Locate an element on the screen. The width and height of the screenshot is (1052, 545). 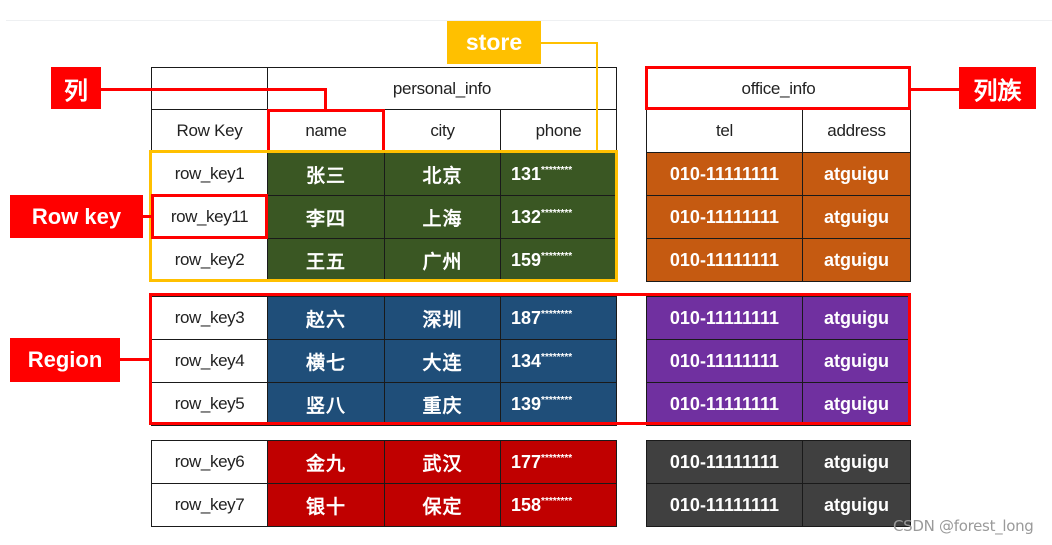
column-family-annotation-connector is located at coordinates (934, 89).